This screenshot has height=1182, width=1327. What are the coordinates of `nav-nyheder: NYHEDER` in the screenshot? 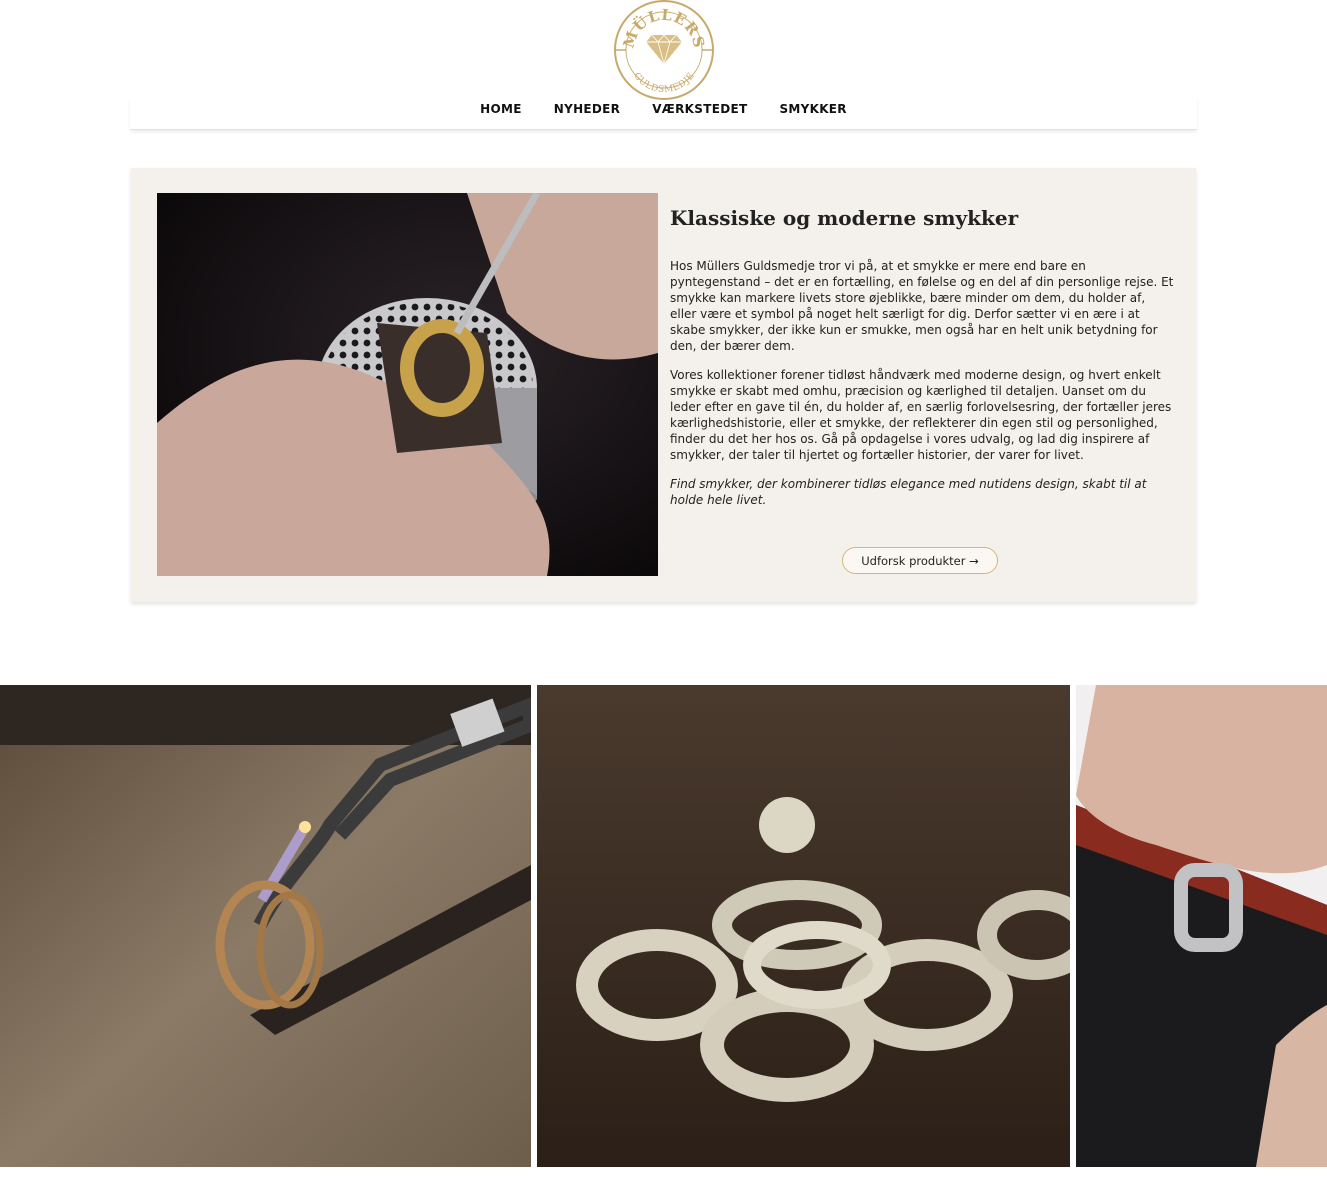 It's located at (587, 113).